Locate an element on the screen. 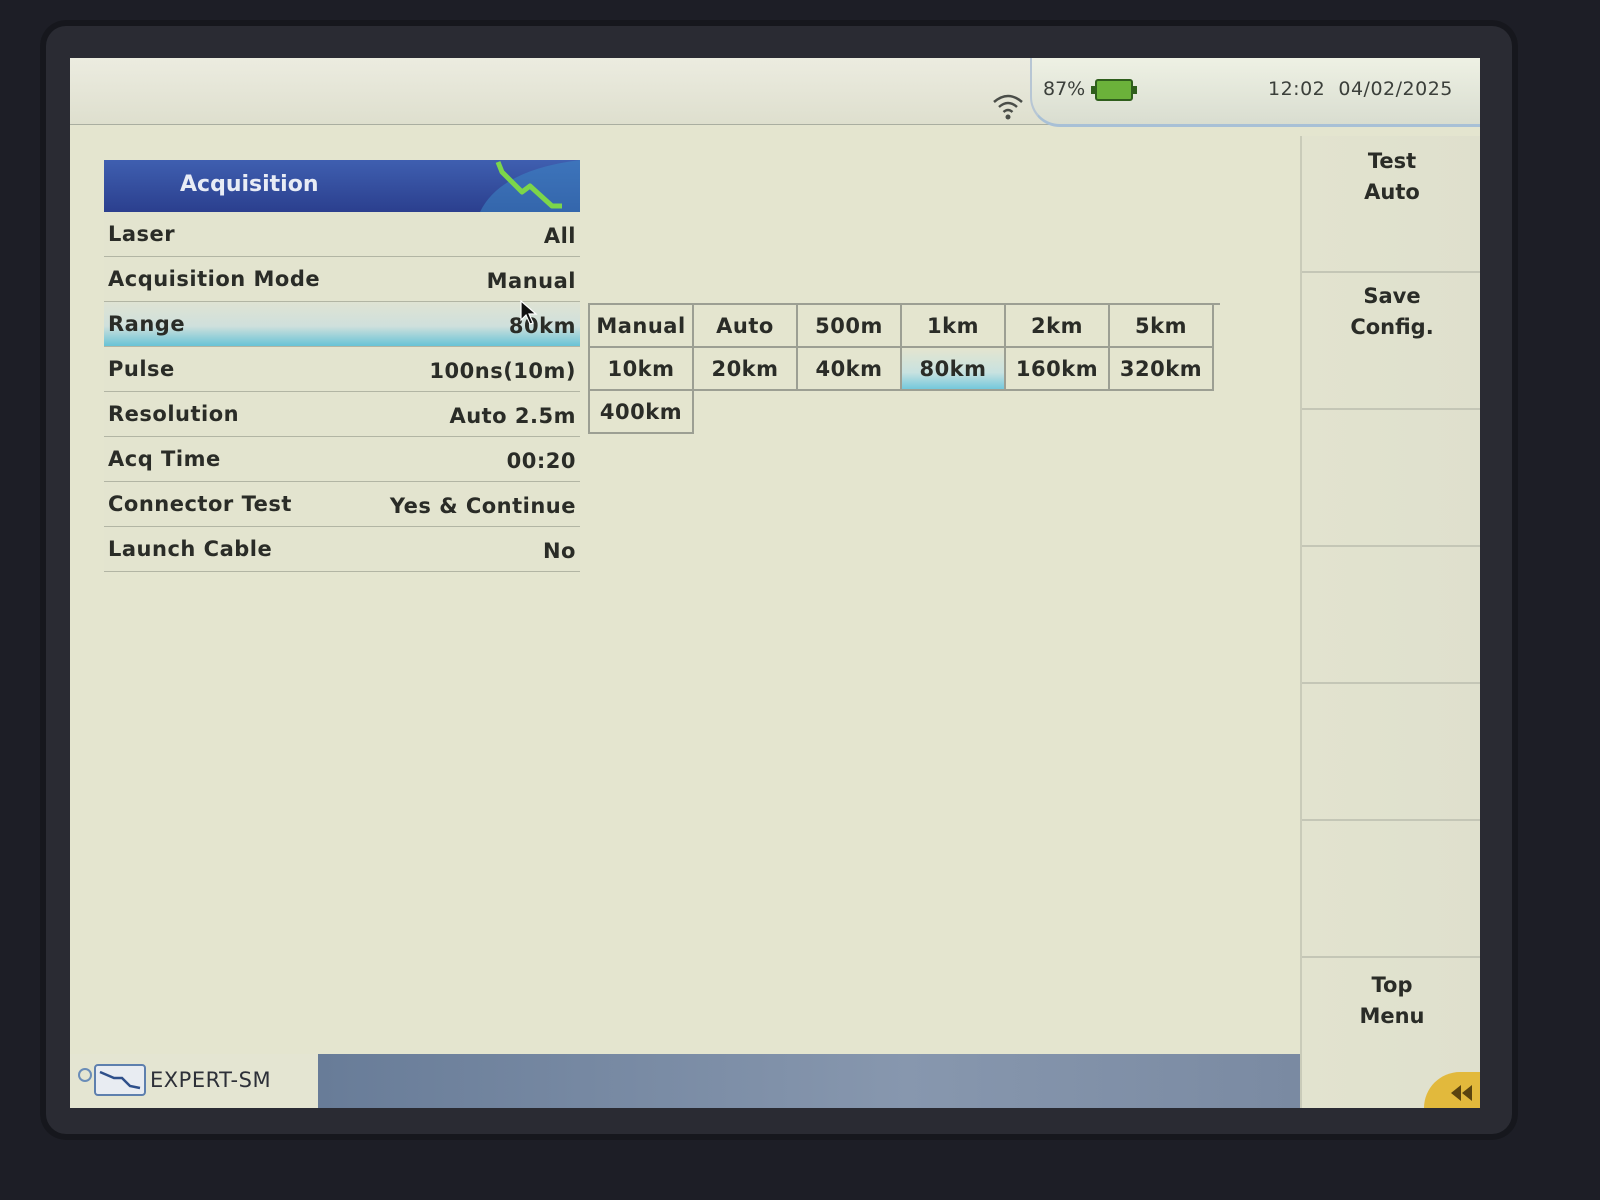 This screenshot has height=1200, width=1600. range-option: 10km is located at coordinates (642, 369).